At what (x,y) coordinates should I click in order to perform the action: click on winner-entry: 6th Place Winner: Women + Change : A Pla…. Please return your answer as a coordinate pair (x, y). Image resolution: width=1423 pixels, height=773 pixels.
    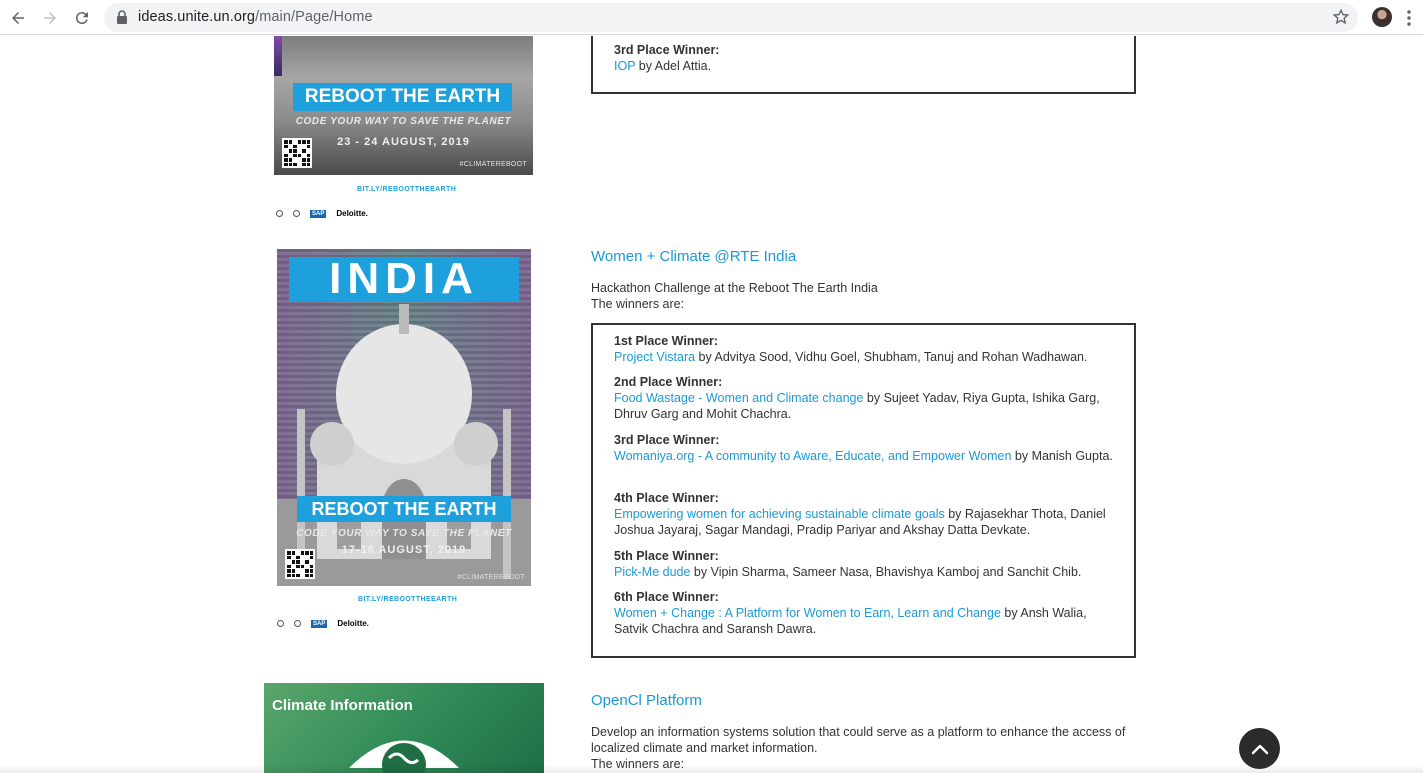
    Looking at the image, I should click on (864, 613).